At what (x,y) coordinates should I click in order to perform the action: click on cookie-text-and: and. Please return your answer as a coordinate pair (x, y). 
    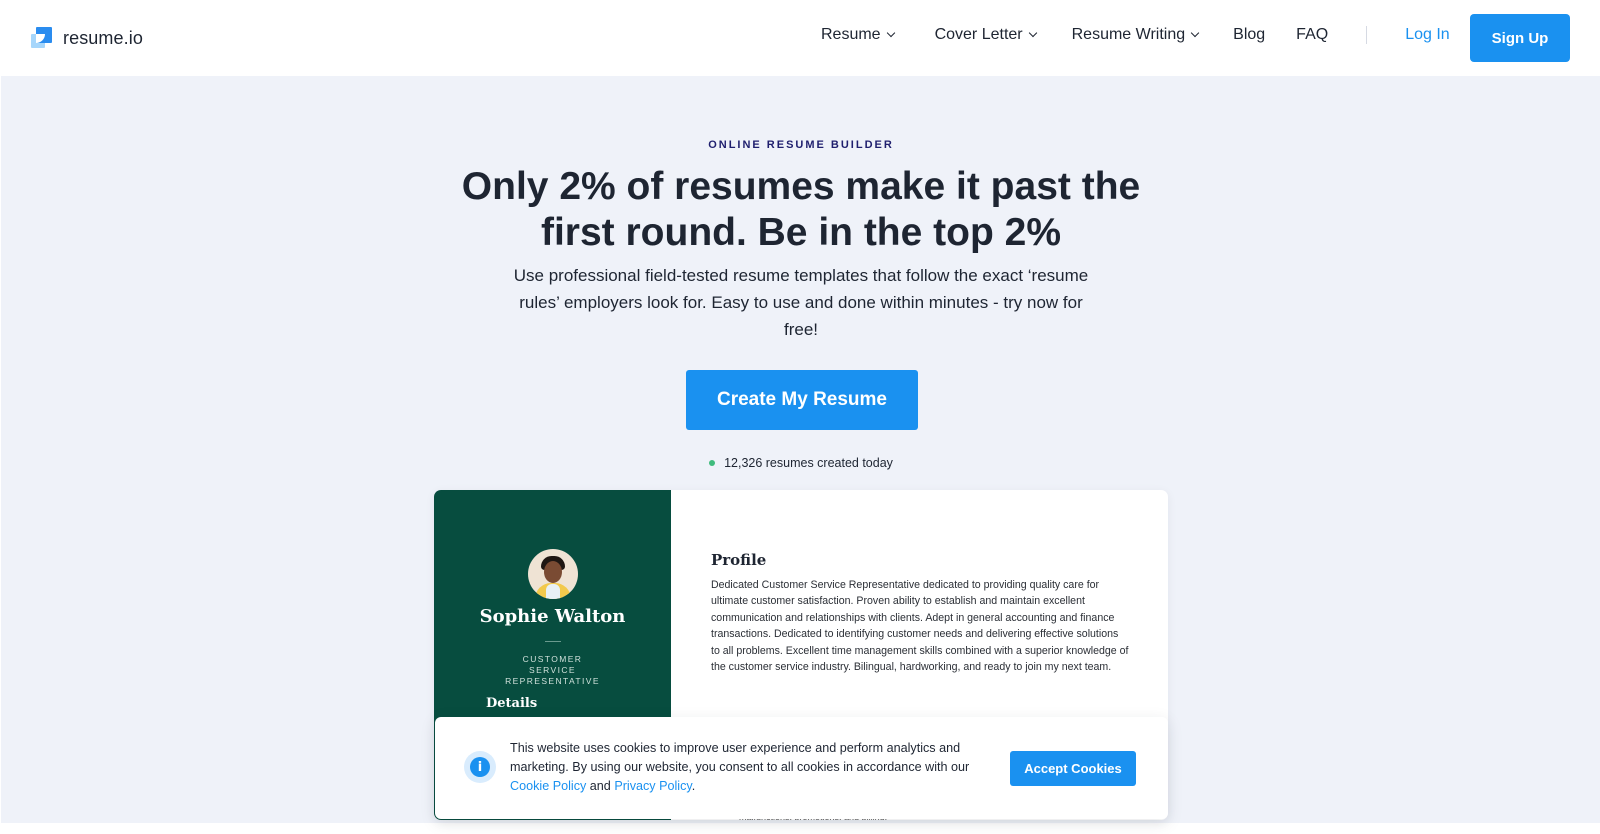
    Looking at the image, I should click on (600, 786).